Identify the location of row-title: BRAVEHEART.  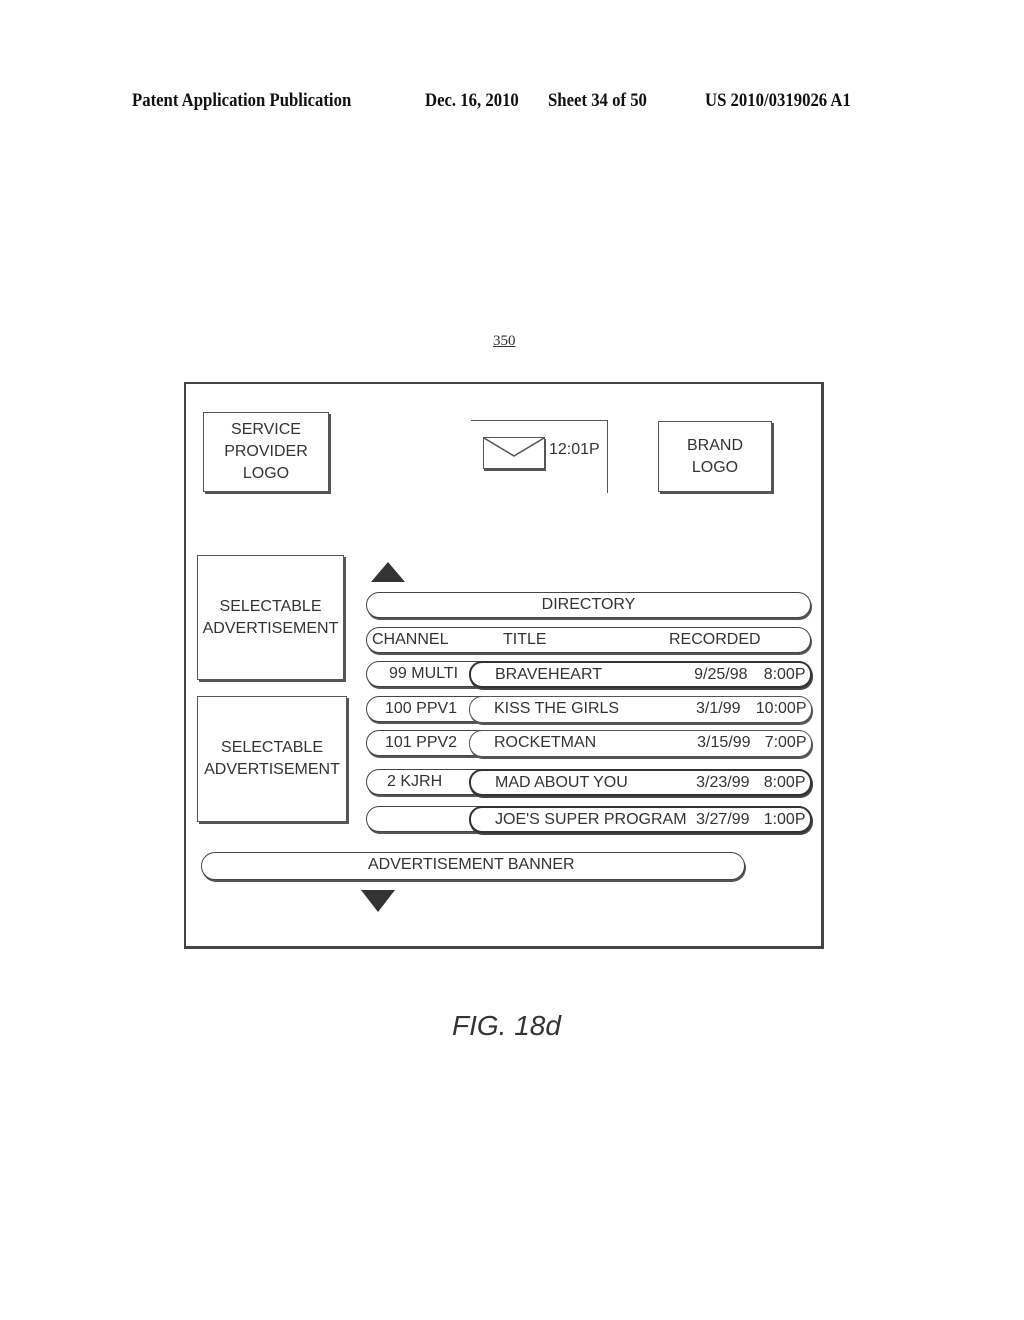
(548, 674).